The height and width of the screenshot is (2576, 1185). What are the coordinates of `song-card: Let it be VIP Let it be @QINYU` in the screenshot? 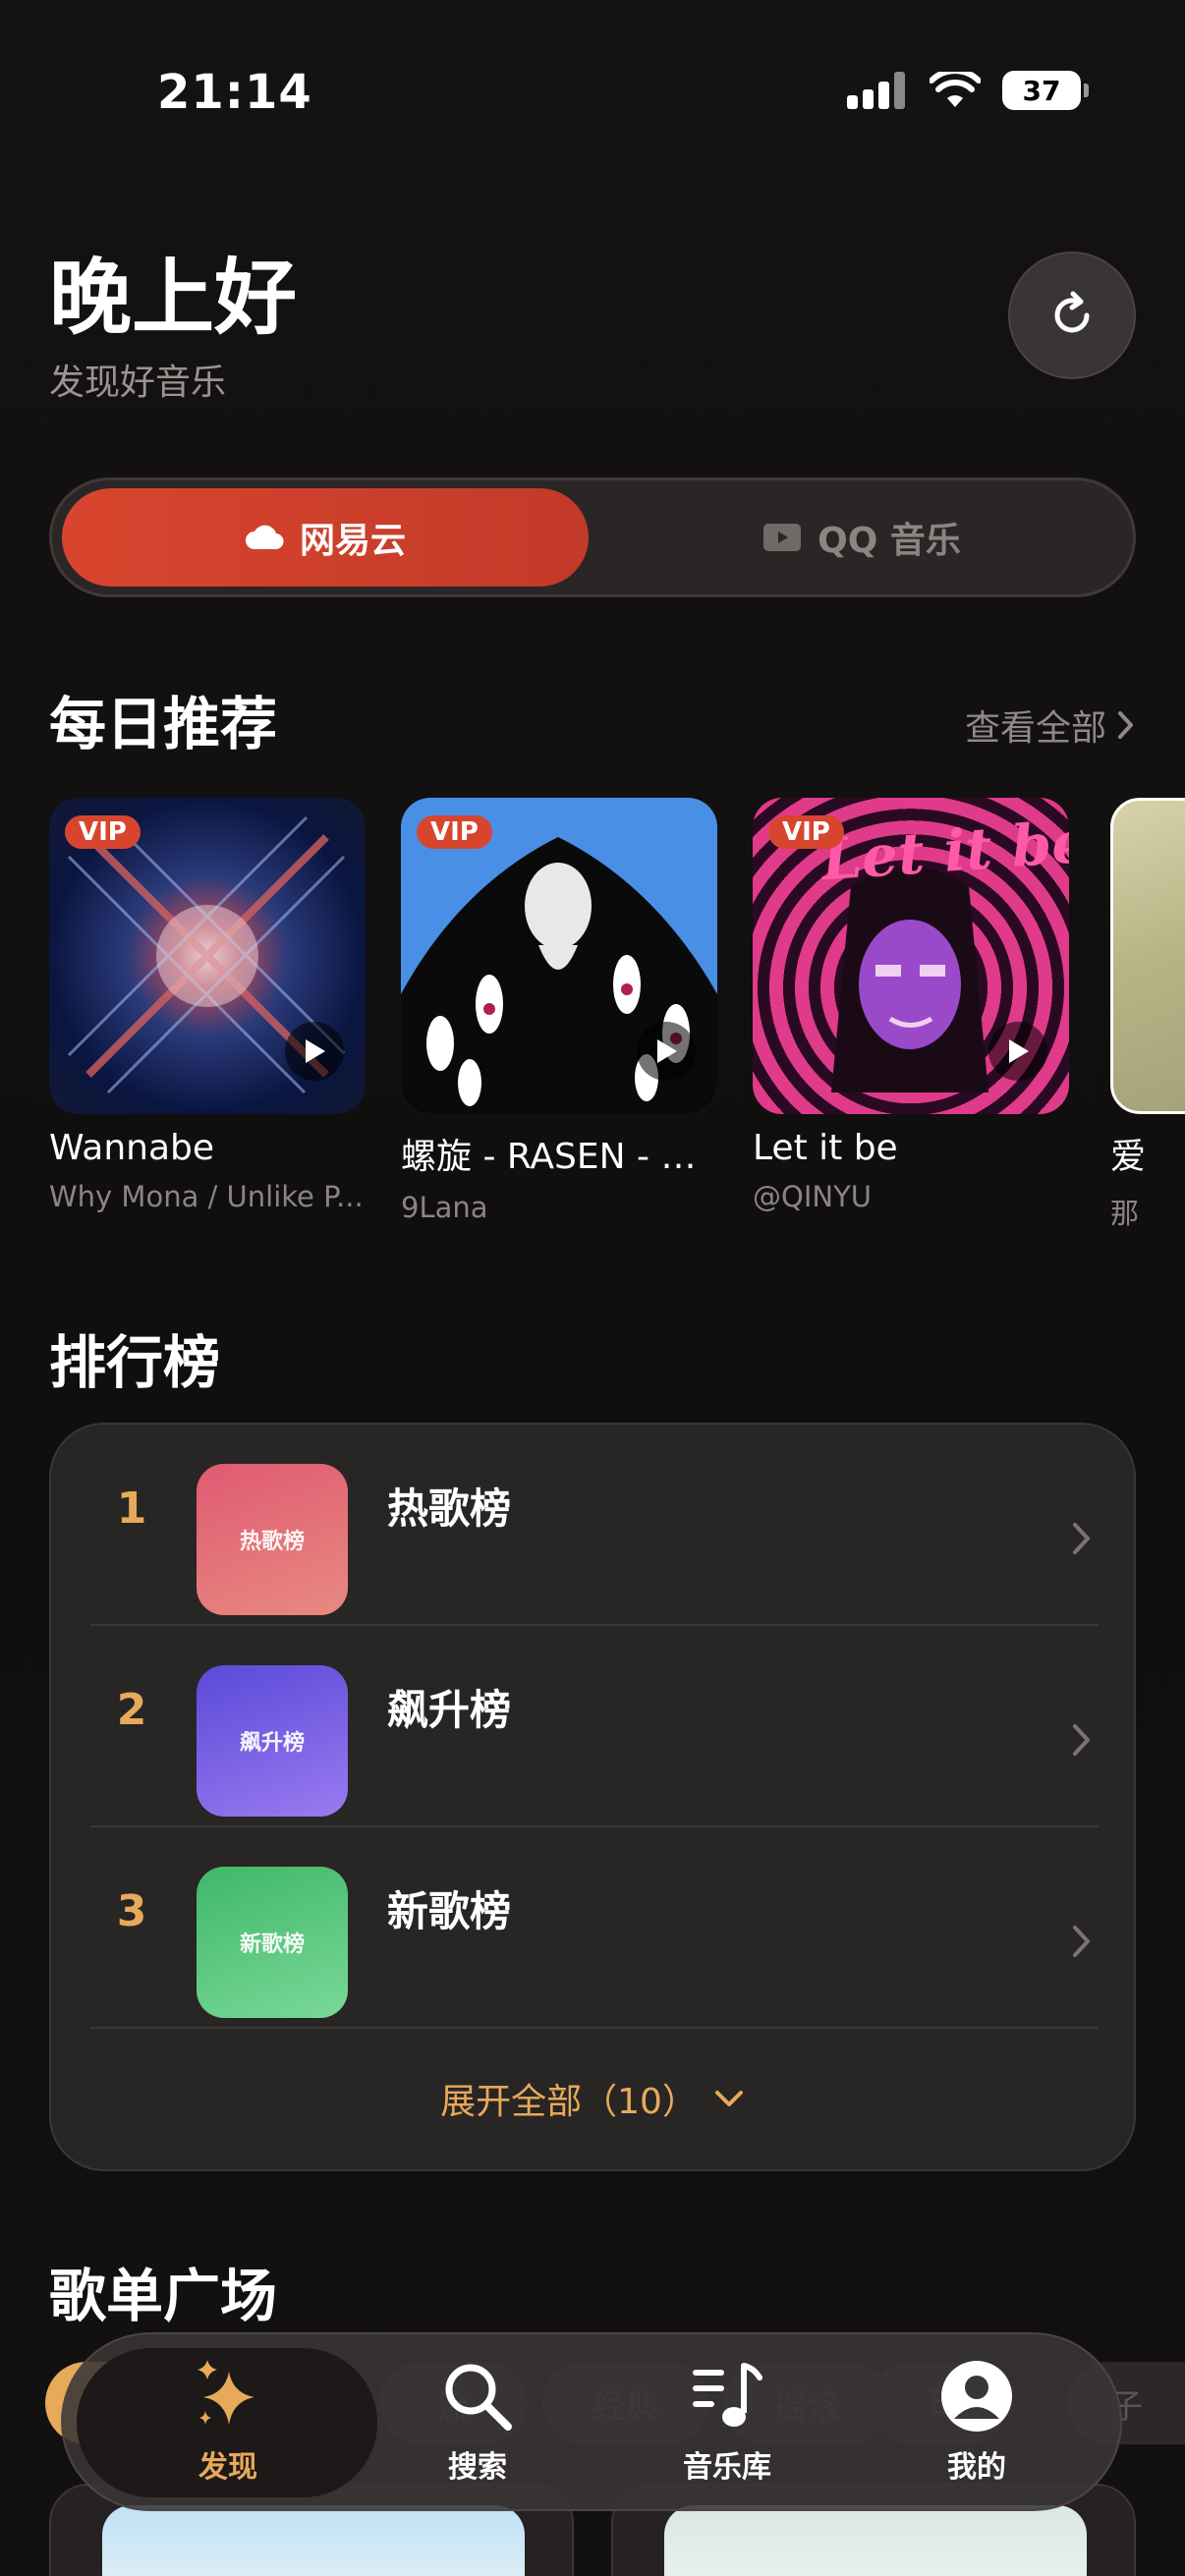 It's located at (911, 1005).